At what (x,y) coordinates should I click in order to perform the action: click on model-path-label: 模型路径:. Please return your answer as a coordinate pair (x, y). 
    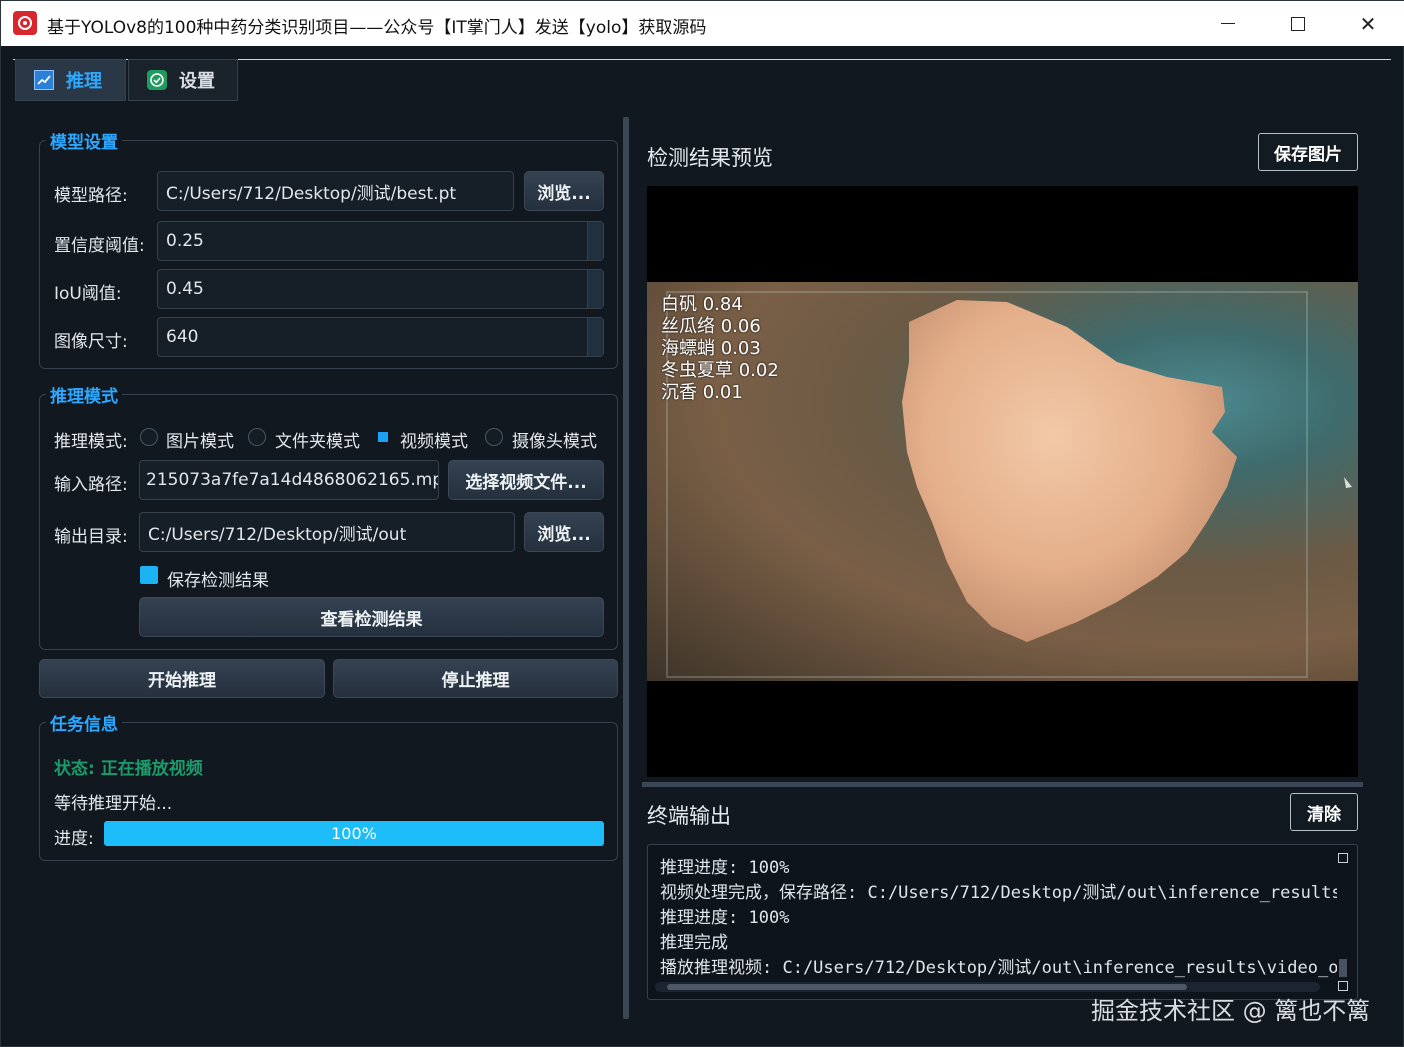
    Looking at the image, I should click on (91, 196).